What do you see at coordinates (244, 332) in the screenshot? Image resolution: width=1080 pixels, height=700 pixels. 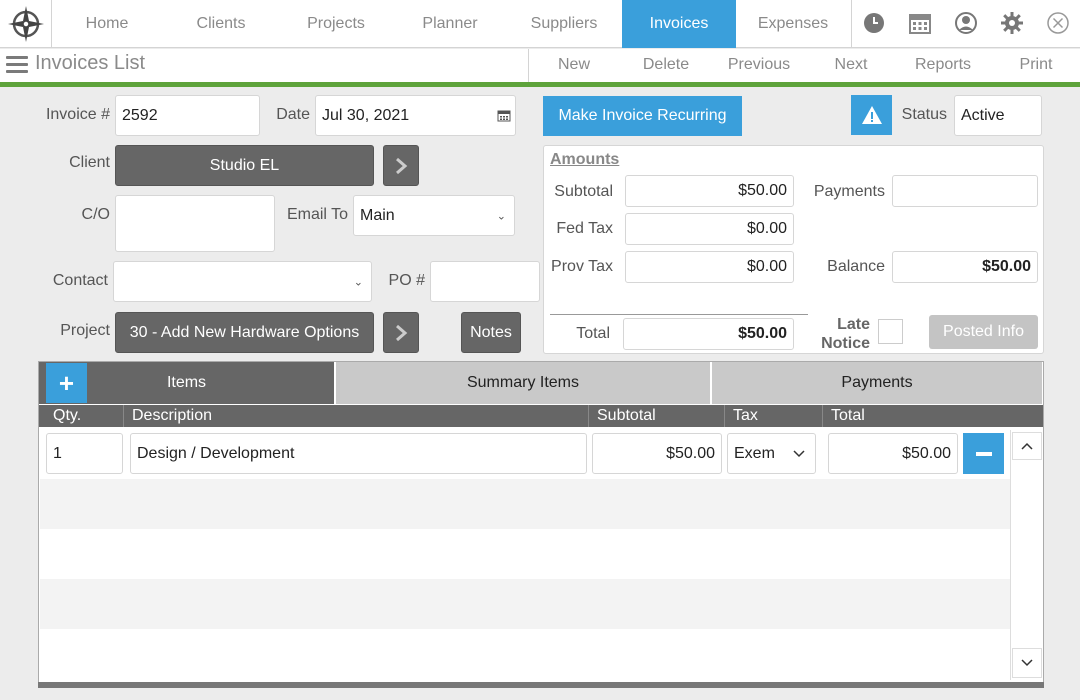 I see `project-button: 30 - Add New Hardware Options` at bounding box center [244, 332].